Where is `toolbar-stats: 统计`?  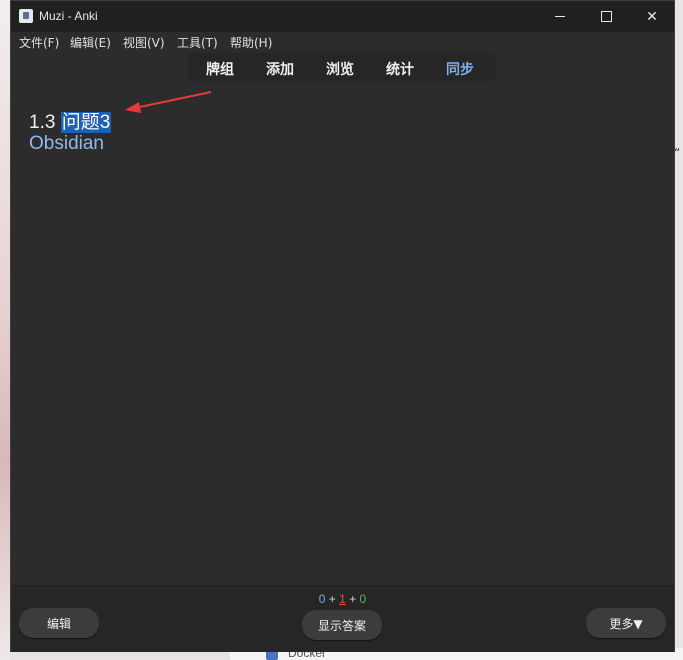
toolbar-stats: 统计 is located at coordinates (400, 69).